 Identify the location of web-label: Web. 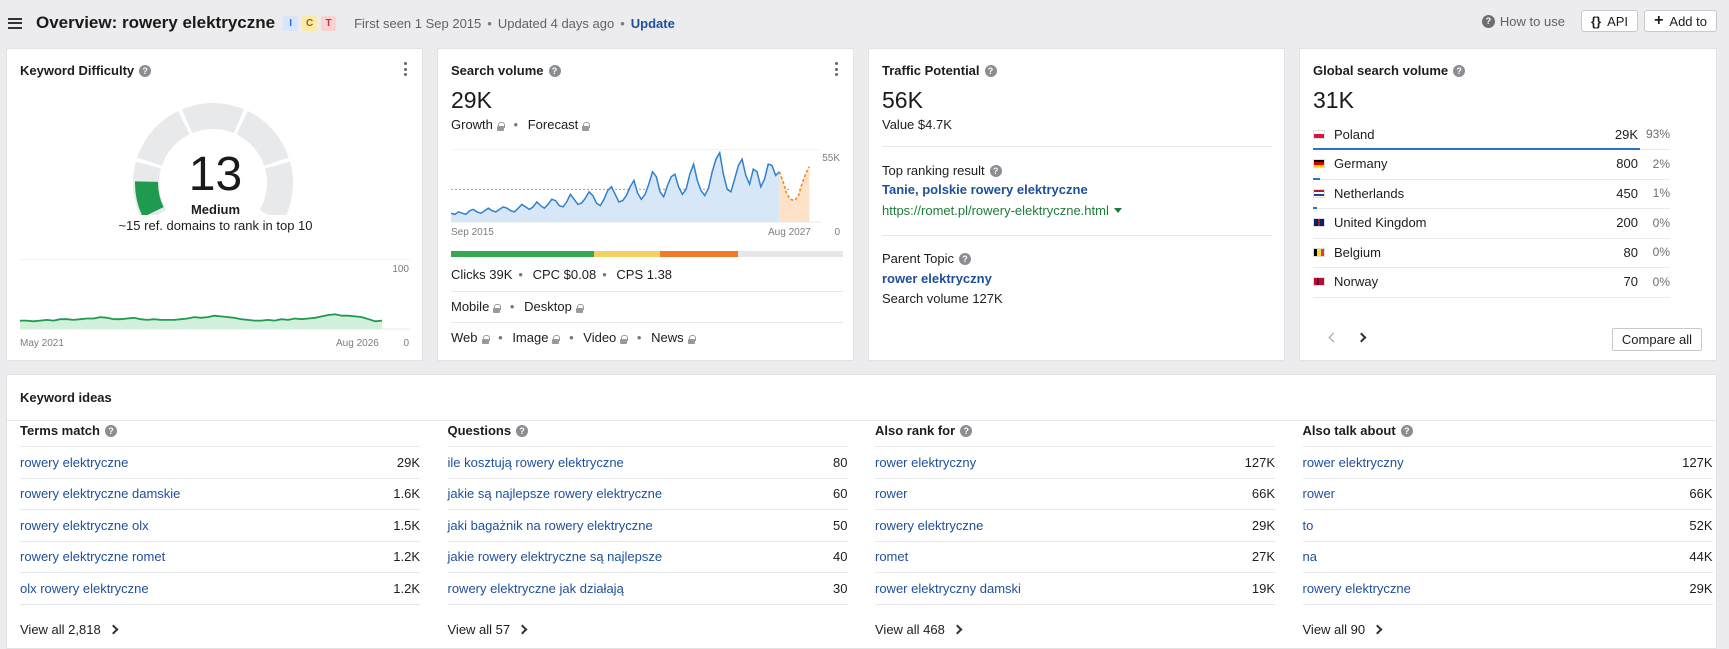
(464, 337).